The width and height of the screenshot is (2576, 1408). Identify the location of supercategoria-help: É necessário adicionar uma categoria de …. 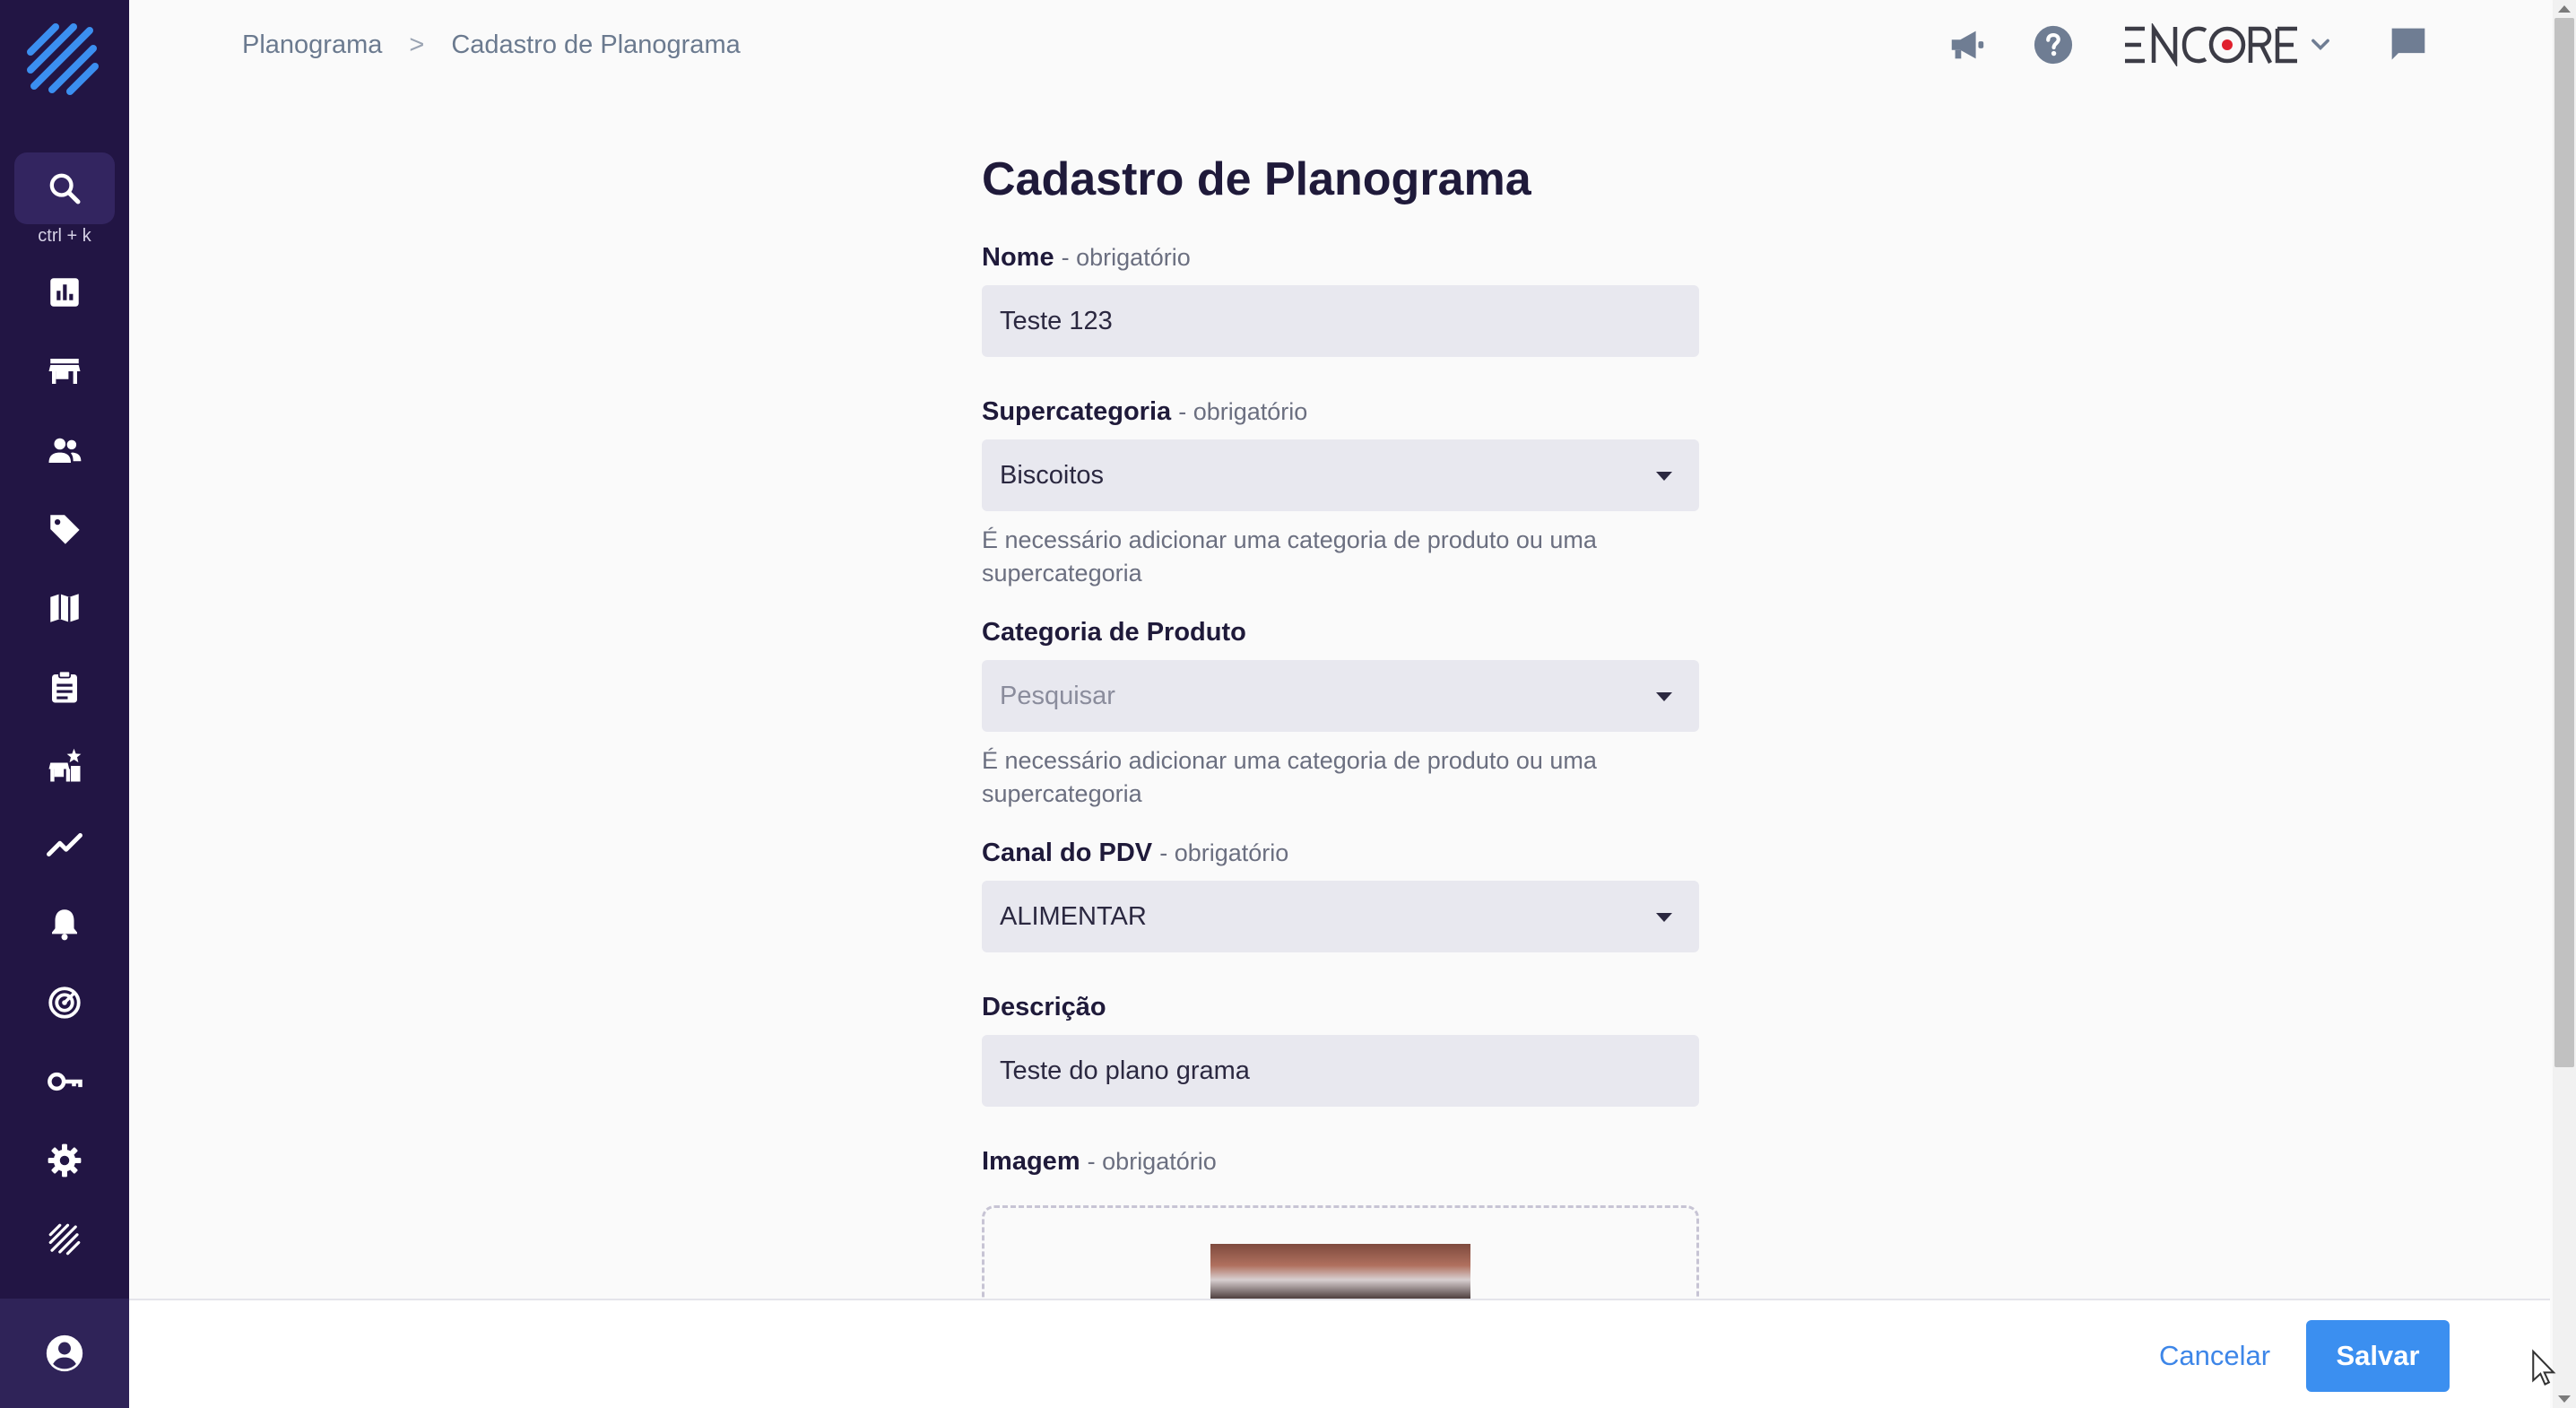
(1289, 556).